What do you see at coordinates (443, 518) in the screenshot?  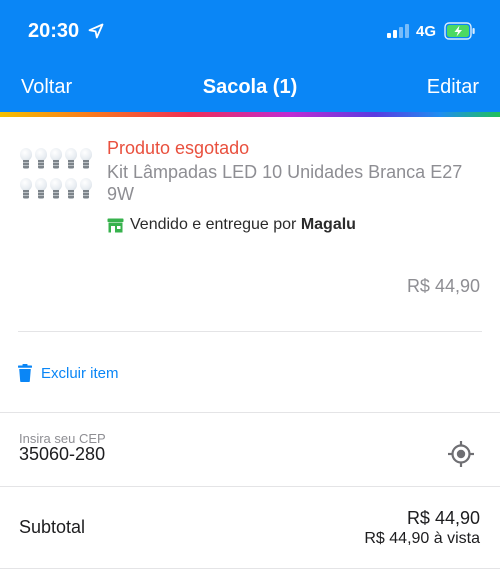 I see `subtotal-price: R$ 44,90` at bounding box center [443, 518].